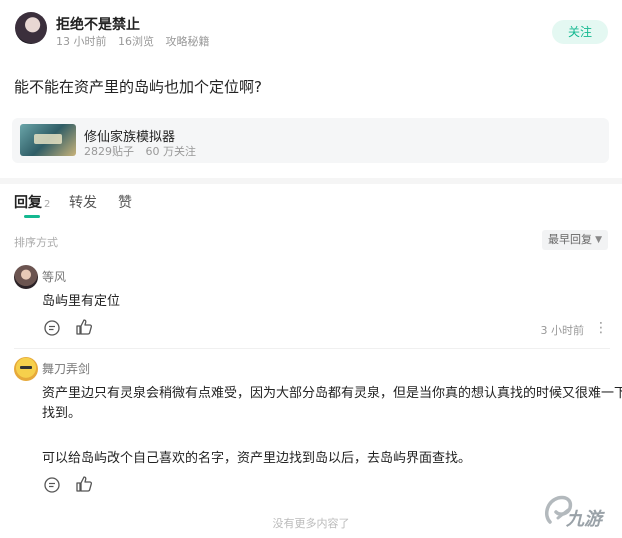 This screenshot has height=538, width=622. Describe the element at coordinates (28, 203) in the screenshot. I see `tab-replies-label: 回复` at that location.